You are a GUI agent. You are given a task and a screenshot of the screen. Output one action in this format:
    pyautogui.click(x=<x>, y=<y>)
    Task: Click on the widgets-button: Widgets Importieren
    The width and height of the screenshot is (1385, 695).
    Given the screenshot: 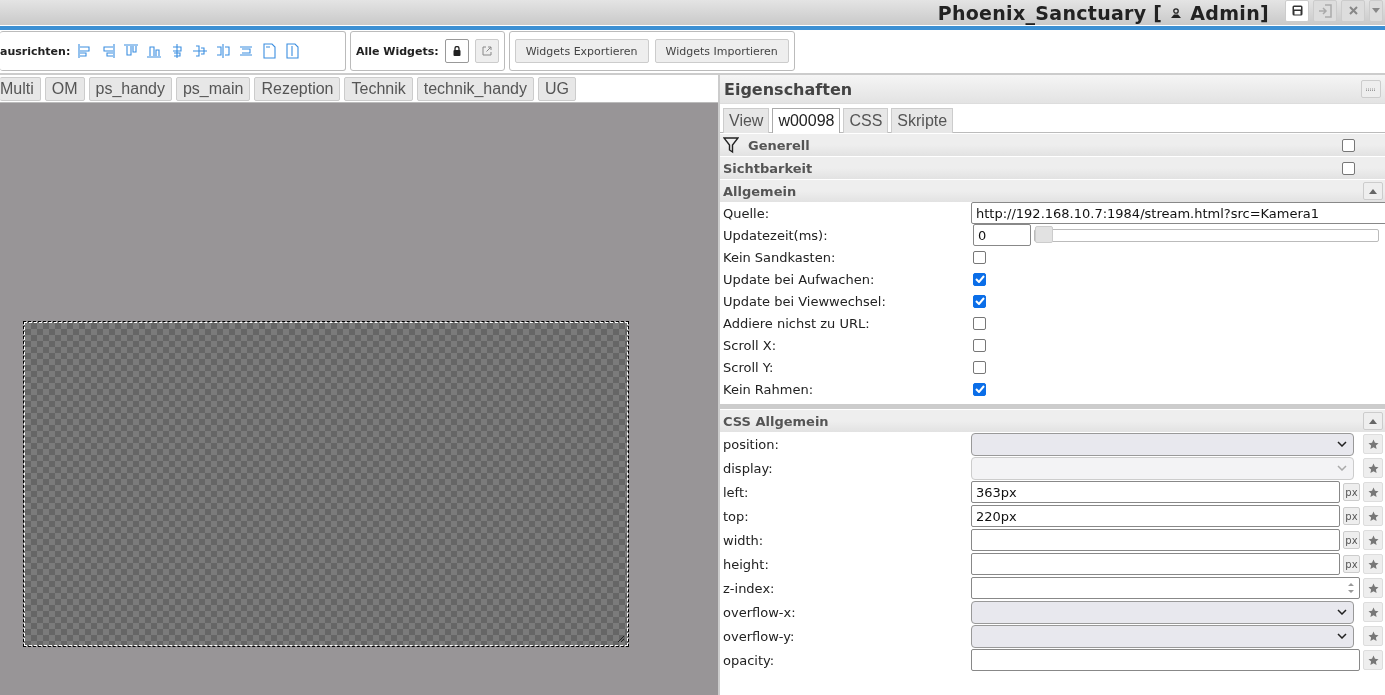 What is the action you would take?
    pyautogui.click(x=721, y=51)
    